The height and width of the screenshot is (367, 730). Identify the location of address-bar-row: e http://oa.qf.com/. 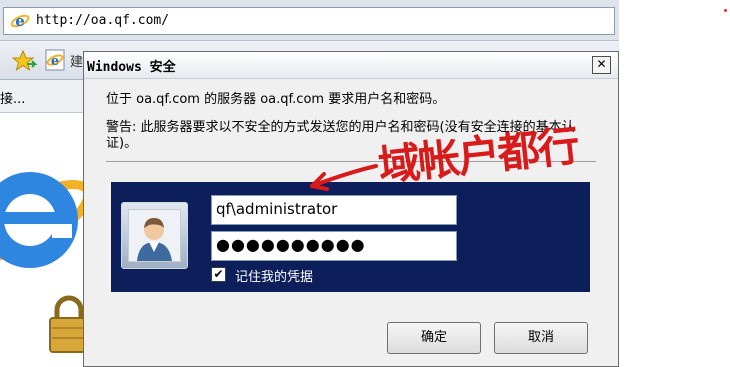
(309, 20).